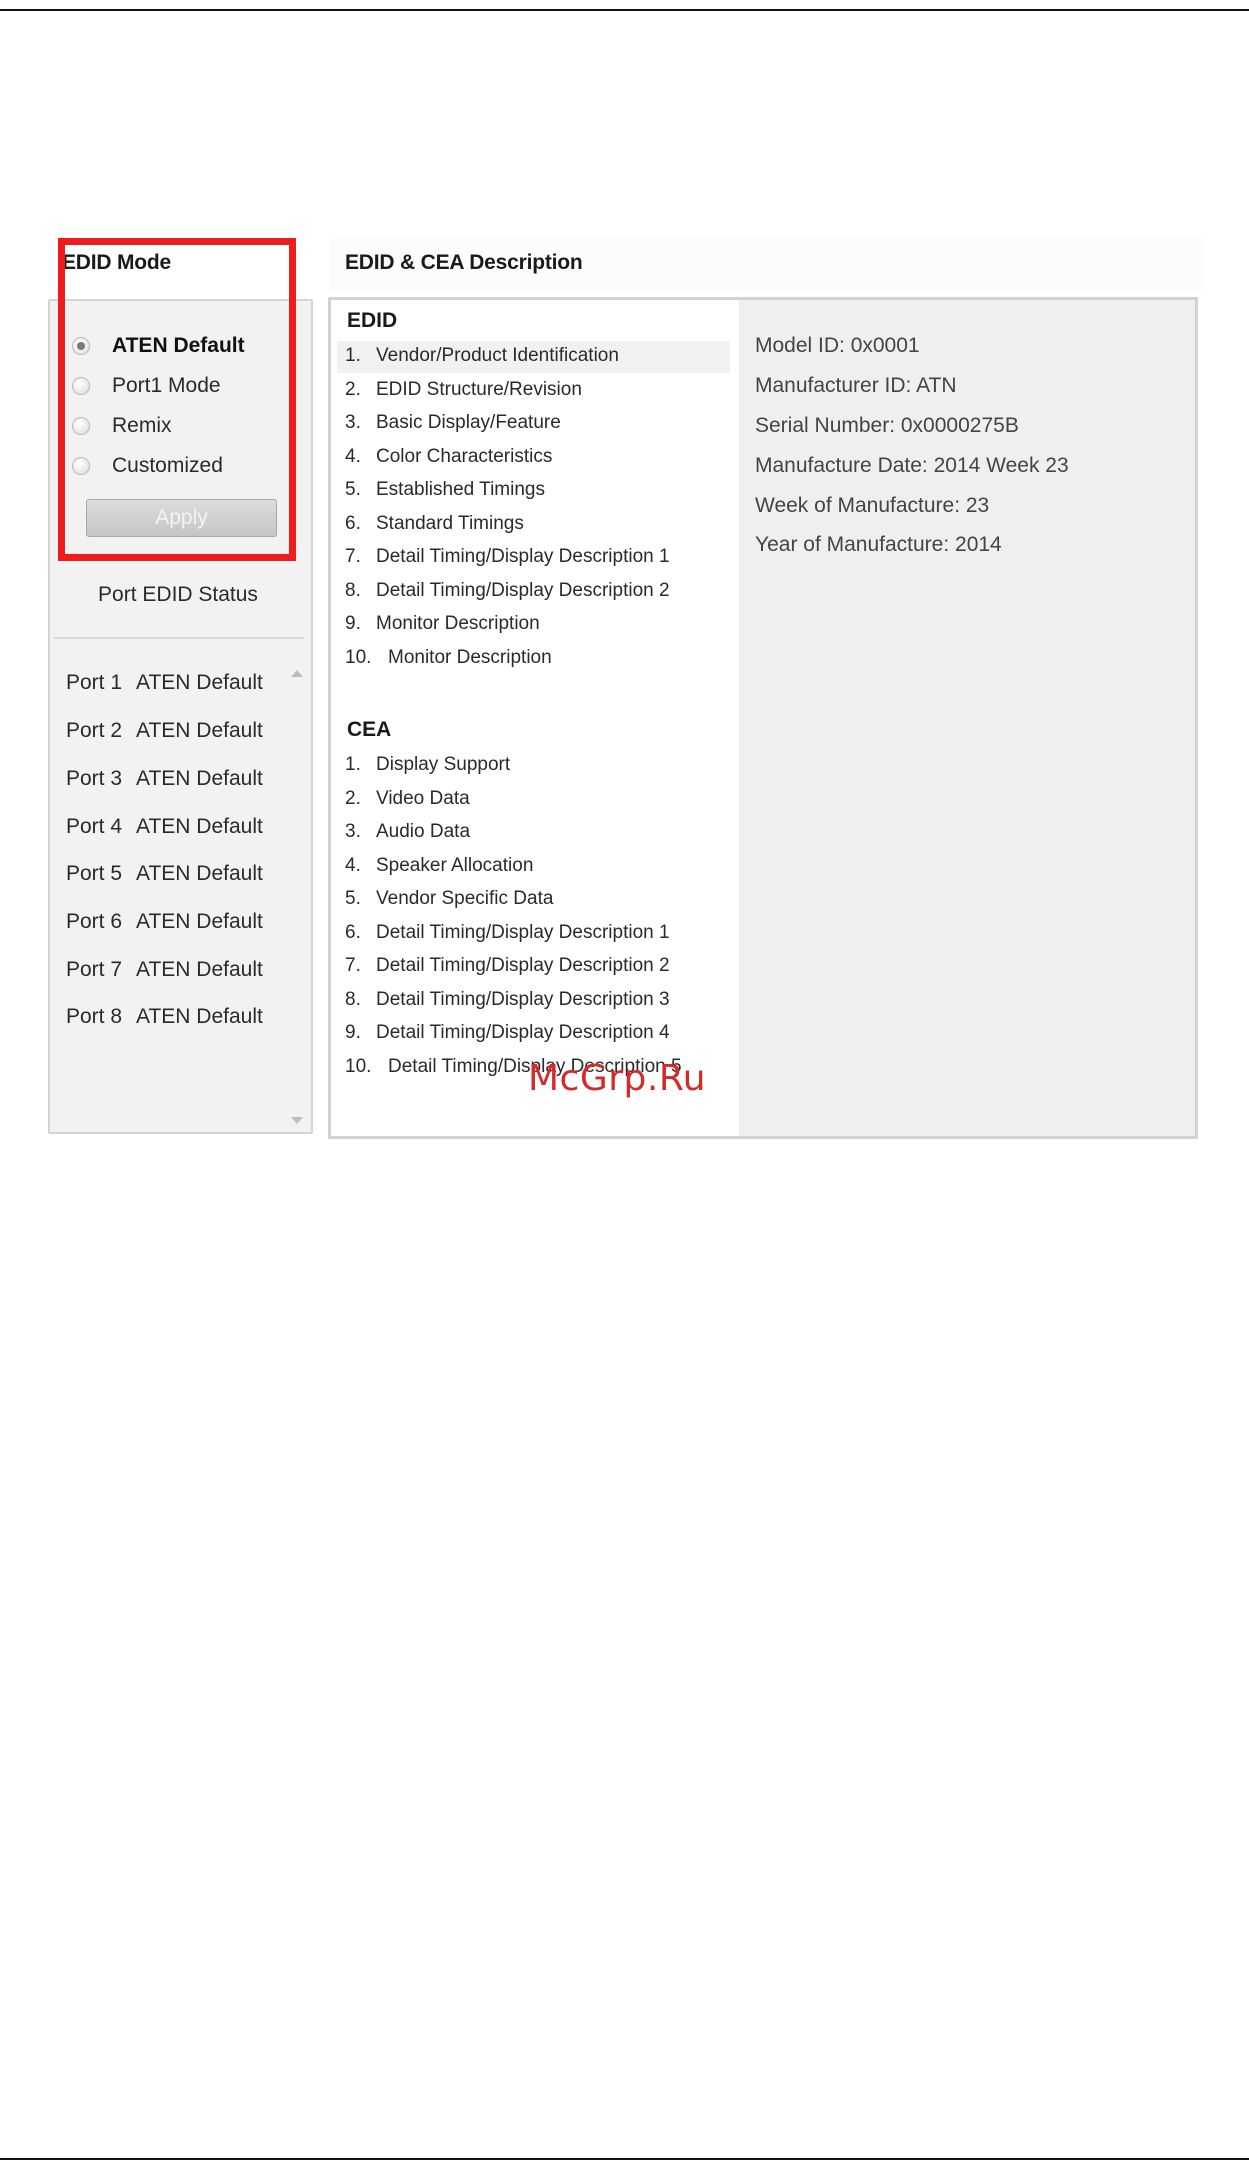 This screenshot has width=1249, height=2163. What do you see at coordinates (94, 969) in the screenshot?
I see `port-name: Port 7` at bounding box center [94, 969].